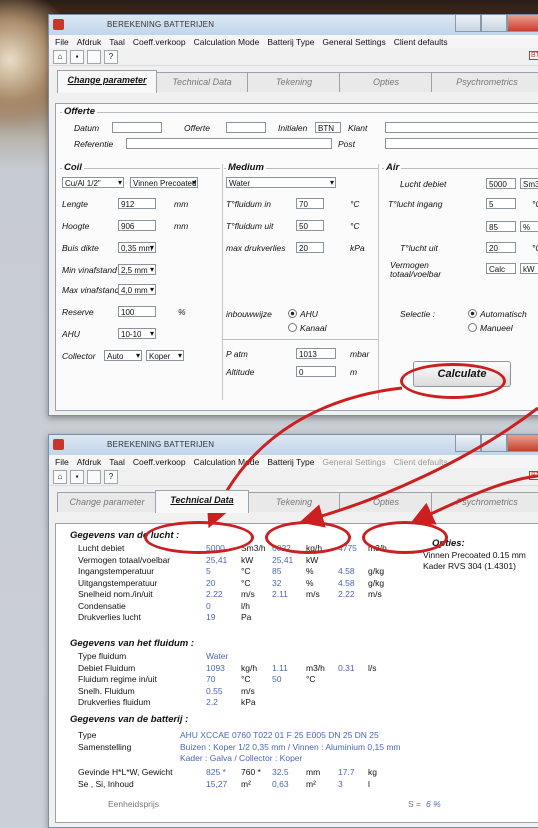 The height and width of the screenshot is (828, 538). I want to click on klant-input, so click(461, 127).